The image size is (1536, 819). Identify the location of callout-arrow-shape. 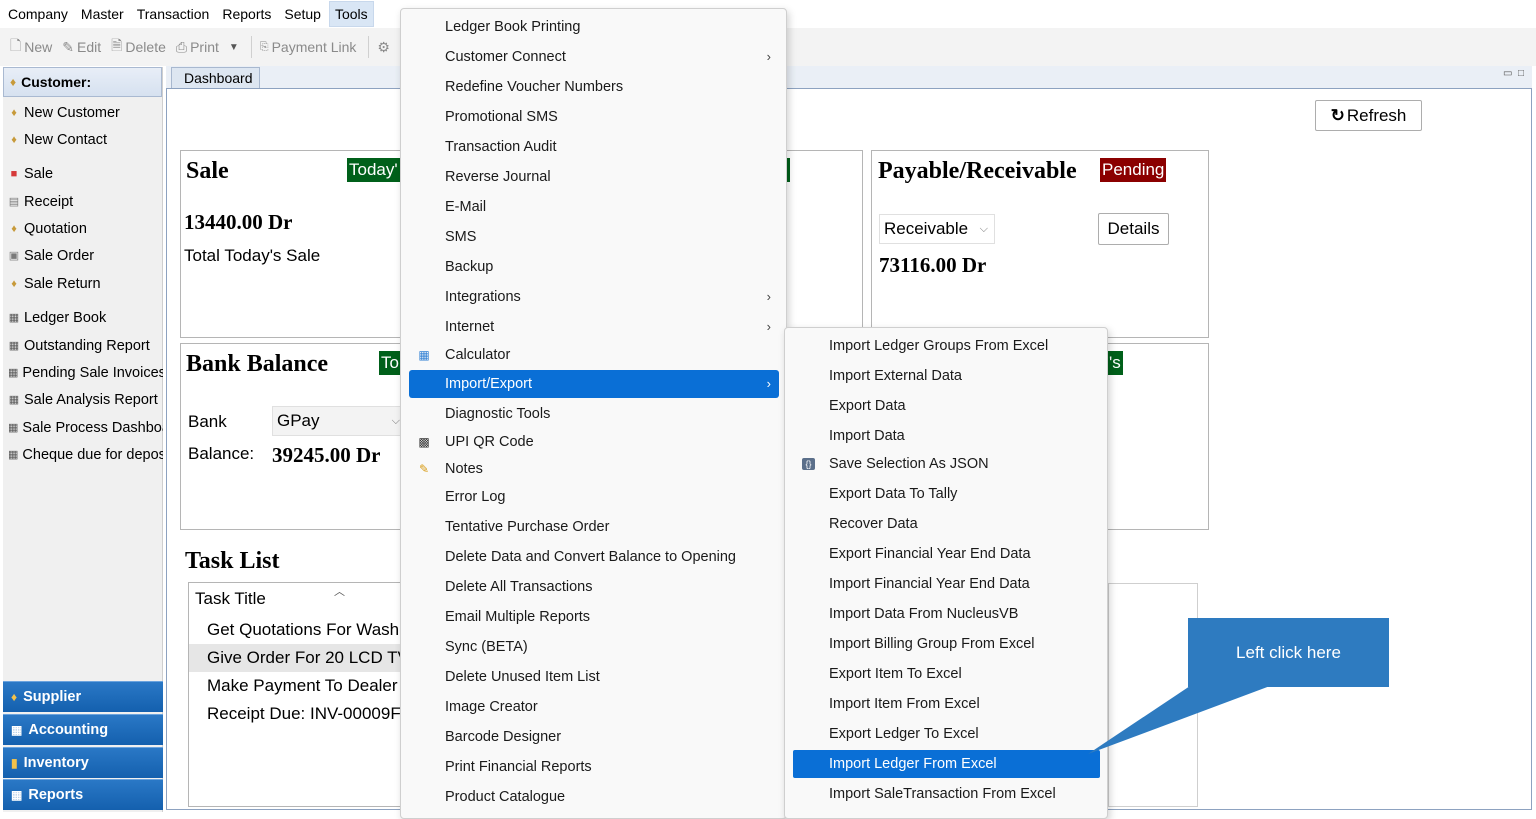
(1179, 720).